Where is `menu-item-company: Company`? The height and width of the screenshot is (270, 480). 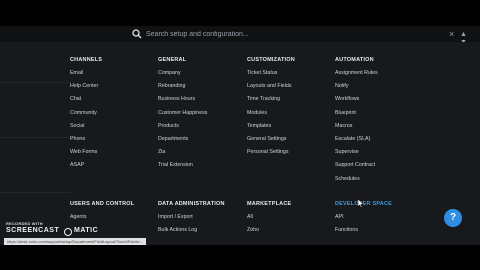
menu-item-company: Company is located at coordinates (182, 76).